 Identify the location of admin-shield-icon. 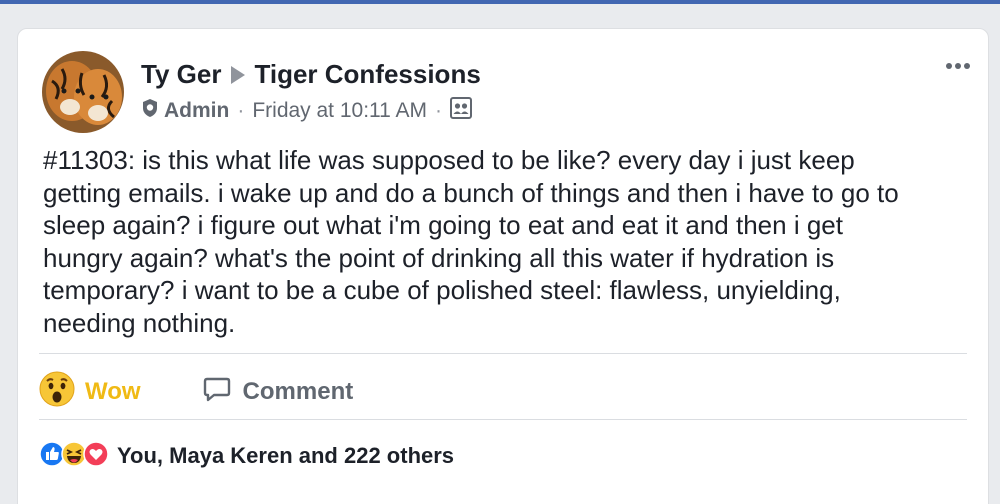
(150, 111).